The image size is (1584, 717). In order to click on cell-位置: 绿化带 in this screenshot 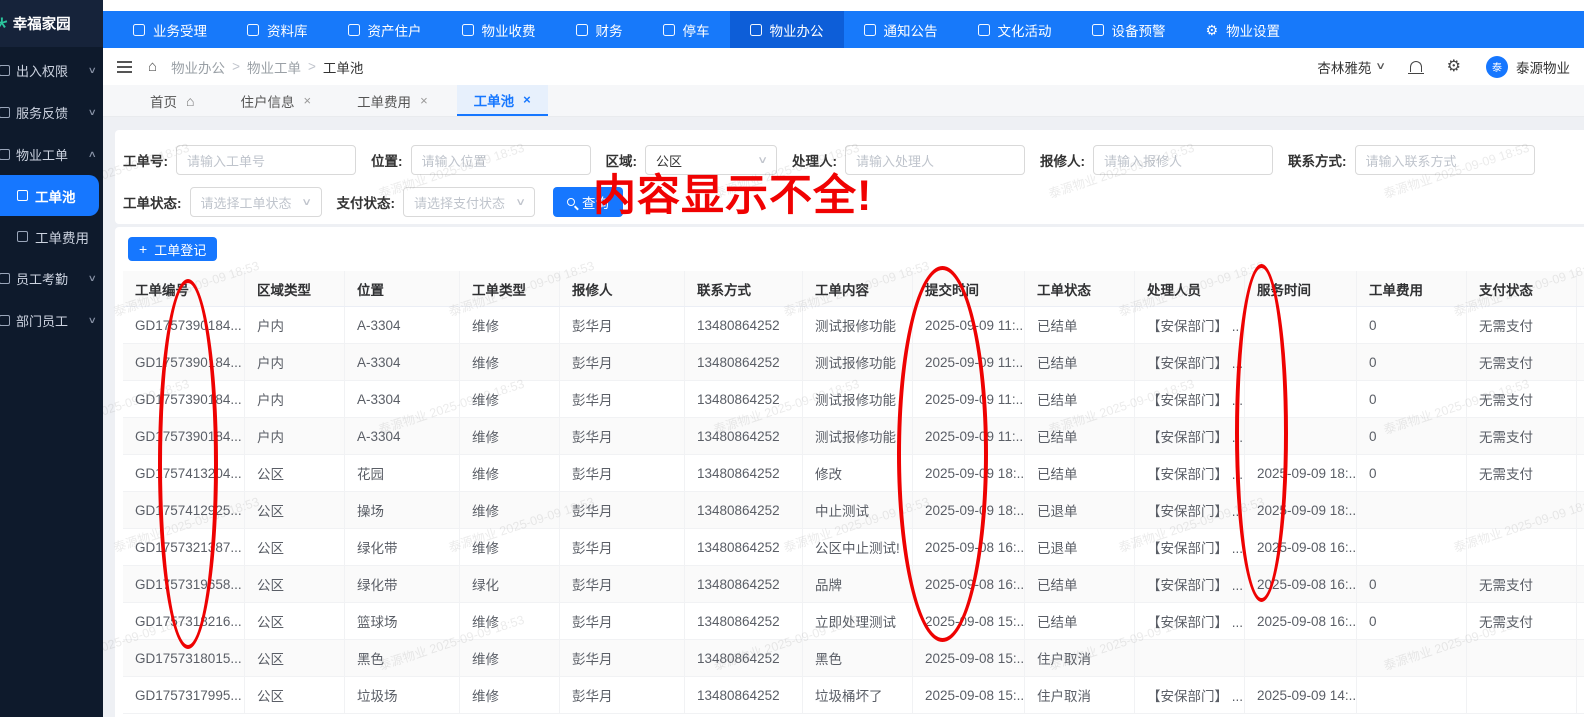, I will do `click(402, 547)`.